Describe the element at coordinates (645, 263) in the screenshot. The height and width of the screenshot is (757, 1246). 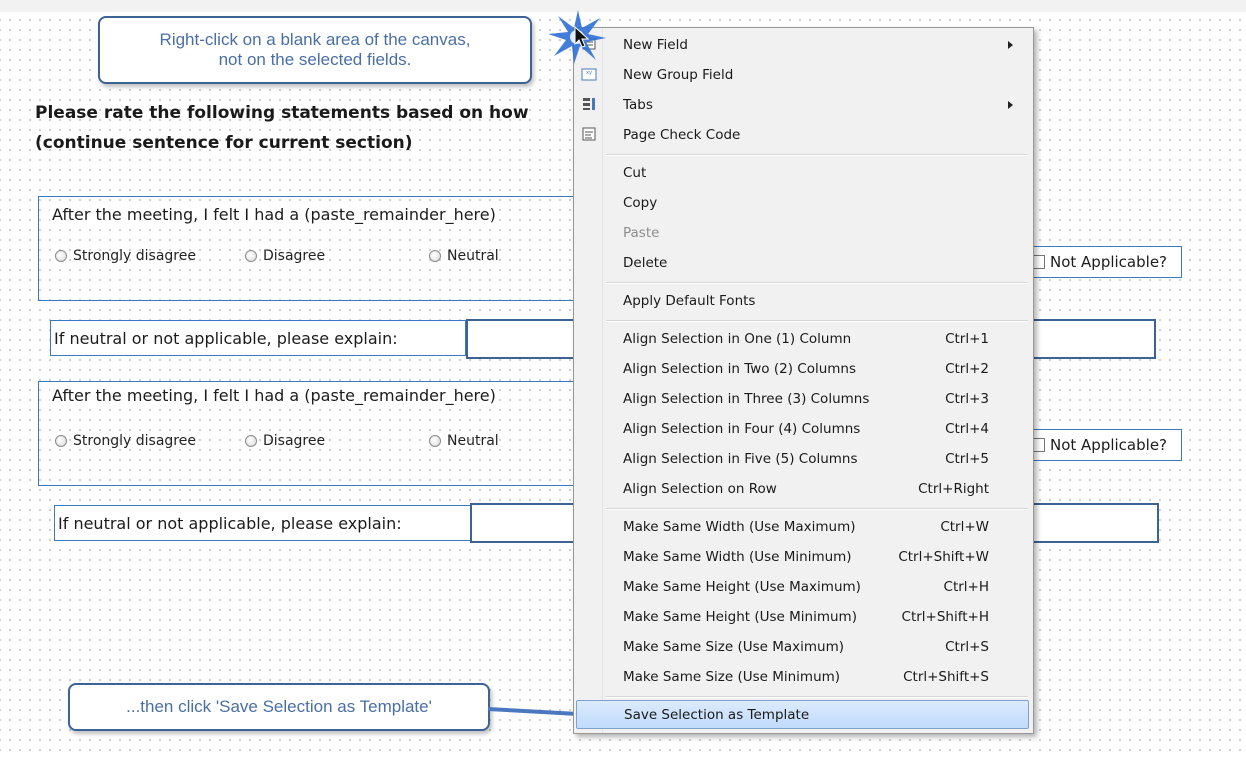
I see `menu-item-label: Delete` at that location.